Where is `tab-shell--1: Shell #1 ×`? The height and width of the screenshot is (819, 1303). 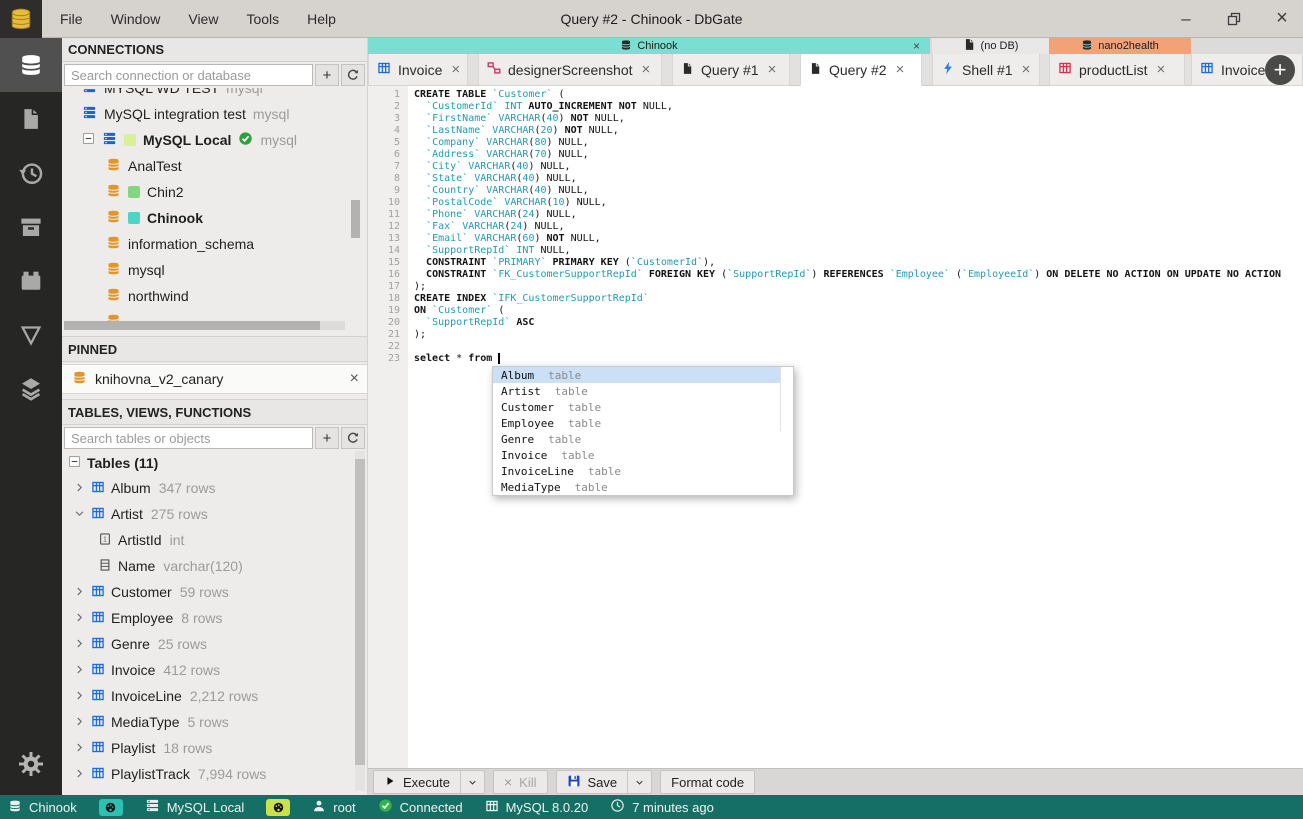 tab-shell--1: Shell #1 × is located at coordinates (986, 70).